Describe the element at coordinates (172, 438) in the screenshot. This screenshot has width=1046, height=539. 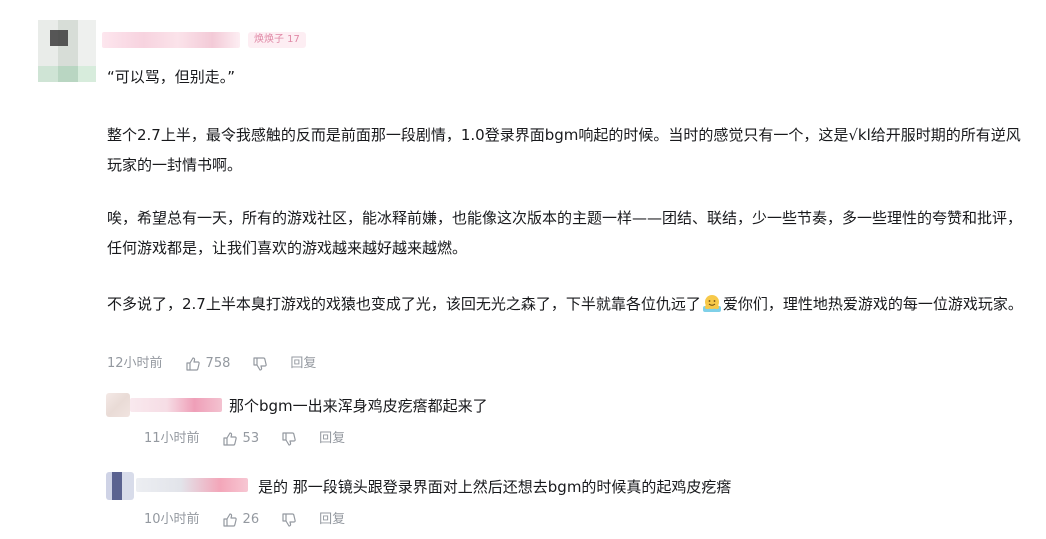
I see `reply-time: 11小时前` at that location.